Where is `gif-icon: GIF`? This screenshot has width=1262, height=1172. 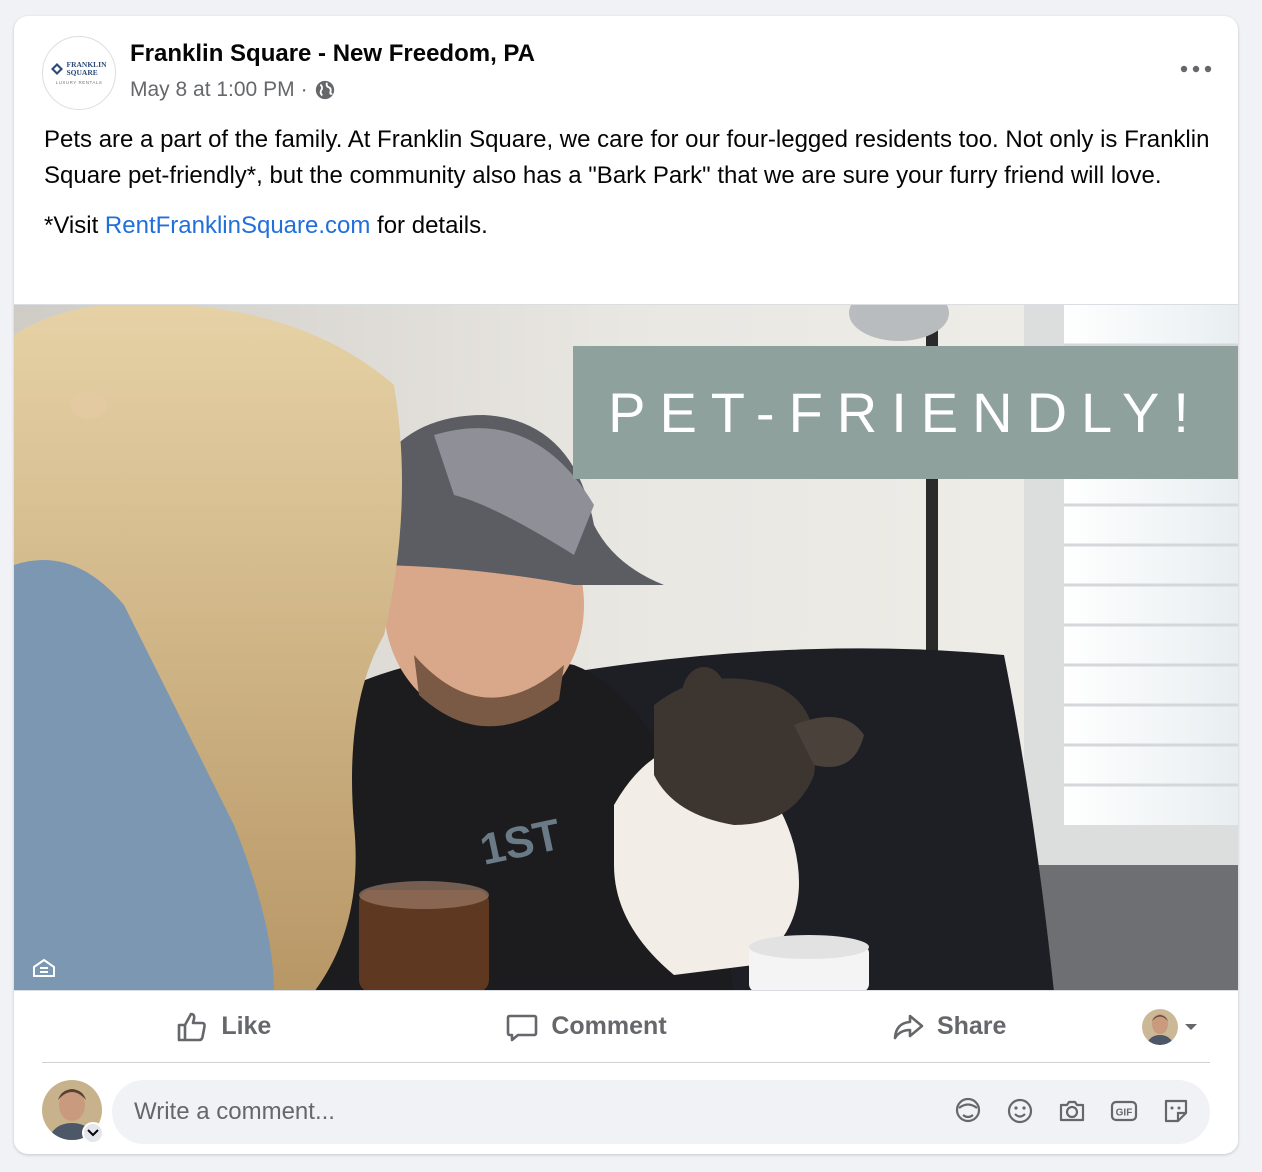
gif-icon: GIF is located at coordinates (1124, 1111).